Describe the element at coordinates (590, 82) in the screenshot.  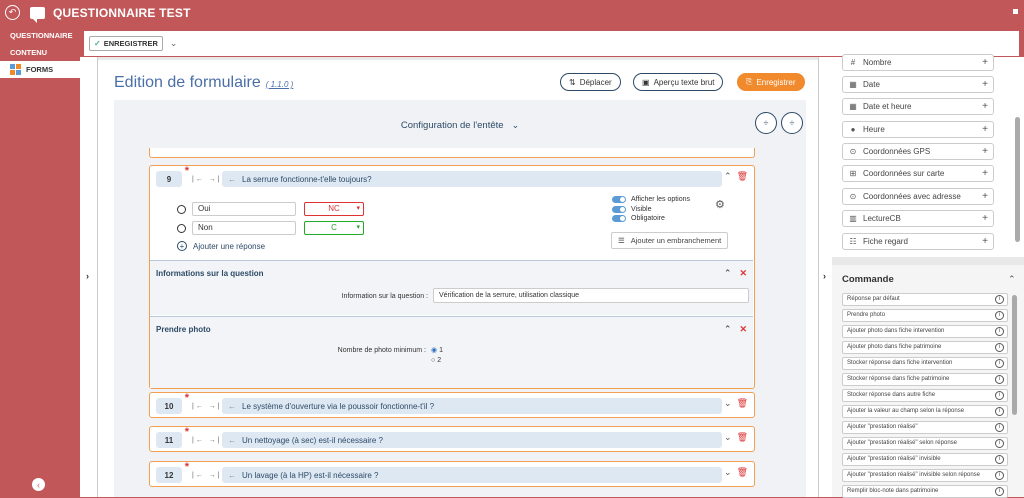
I see `move-button: ⇅ Déplacer` at that location.